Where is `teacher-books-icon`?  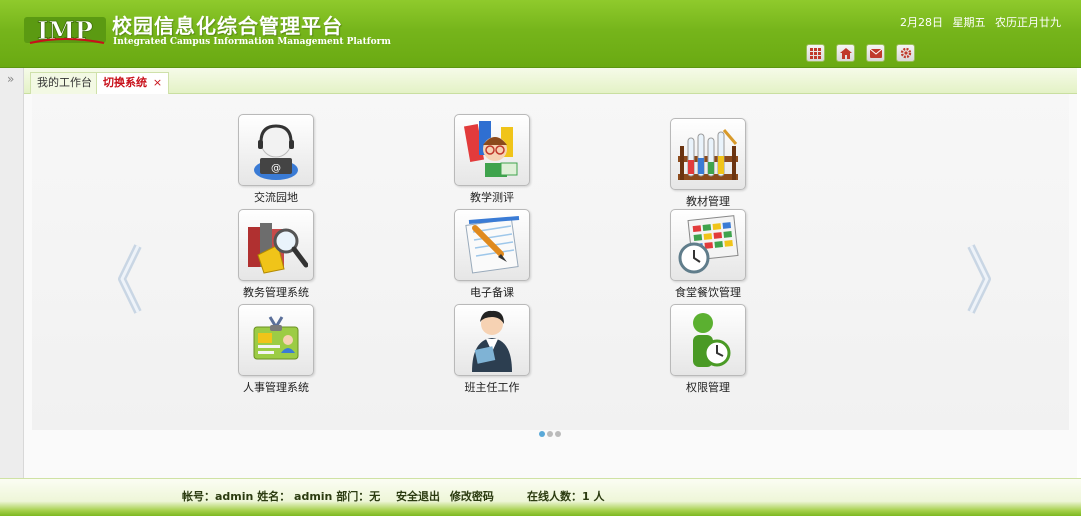
teacher-books-icon is located at coordinates (490, 149).